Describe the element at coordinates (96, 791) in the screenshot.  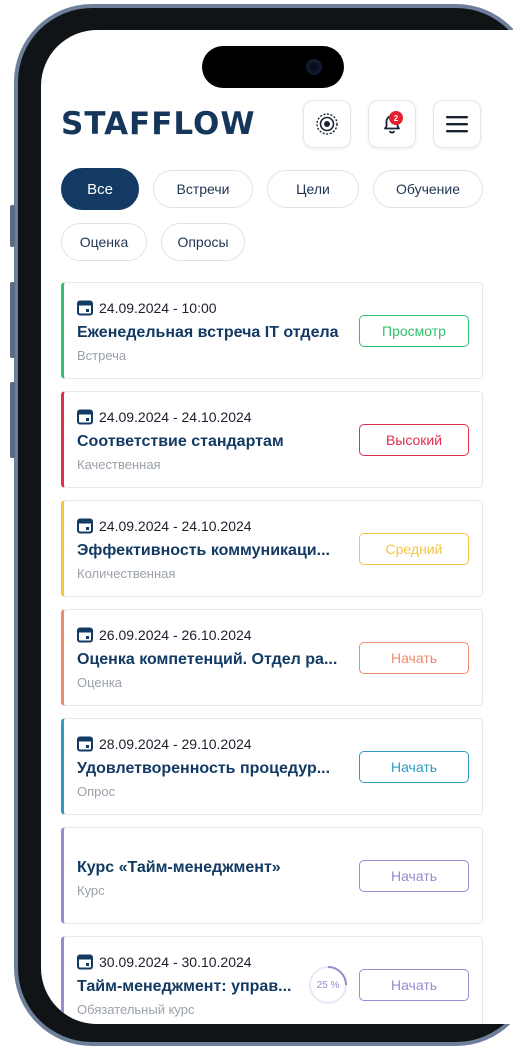
I see `card-type: Опрос` at that location.